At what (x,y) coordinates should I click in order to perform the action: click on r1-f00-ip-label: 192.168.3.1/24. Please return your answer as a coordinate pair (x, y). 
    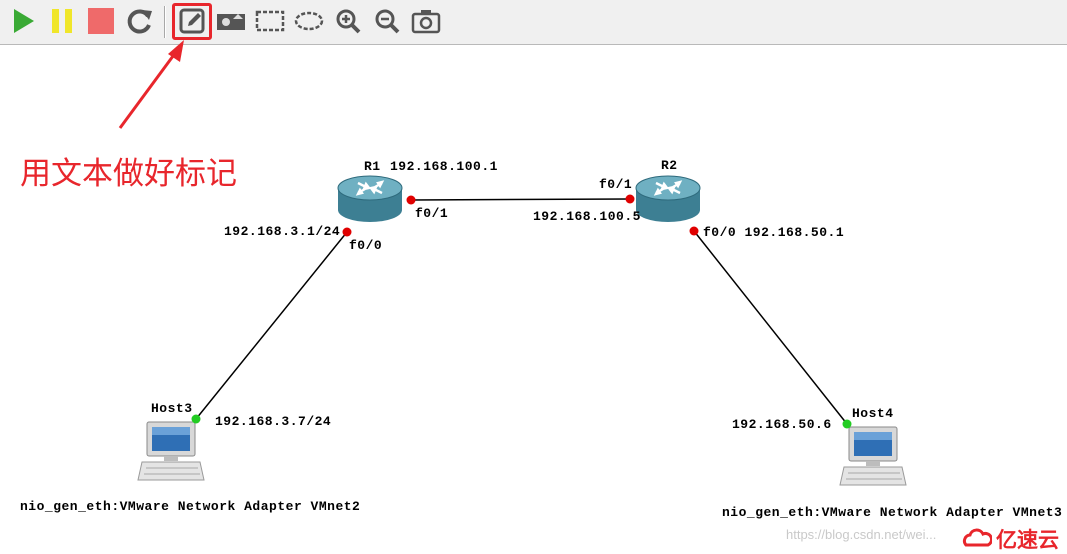
    Looking at the image, I should click on (282, 231).